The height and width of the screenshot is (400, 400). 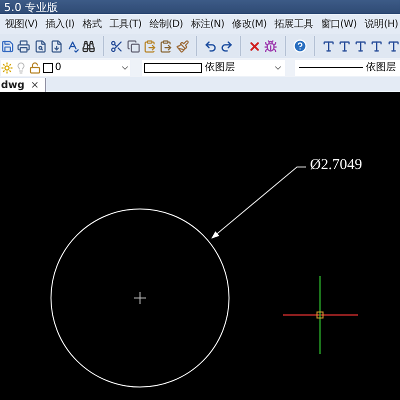 I want to click on color-dropdown: 依图层, so click(x=213, y=68).